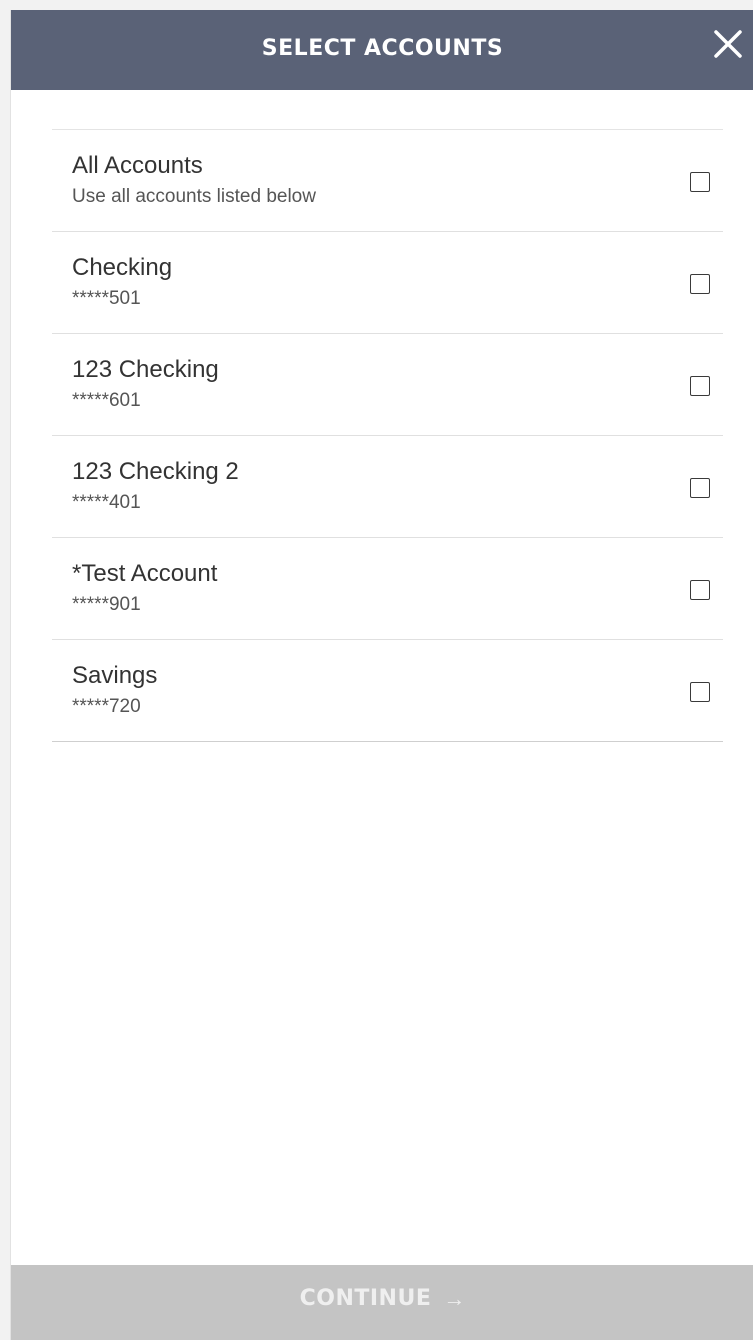  What do you see at coordinates (454, 1298) in the screenshot?
I see `arrow-right-icon: →` at bounding box center [454, 1298].